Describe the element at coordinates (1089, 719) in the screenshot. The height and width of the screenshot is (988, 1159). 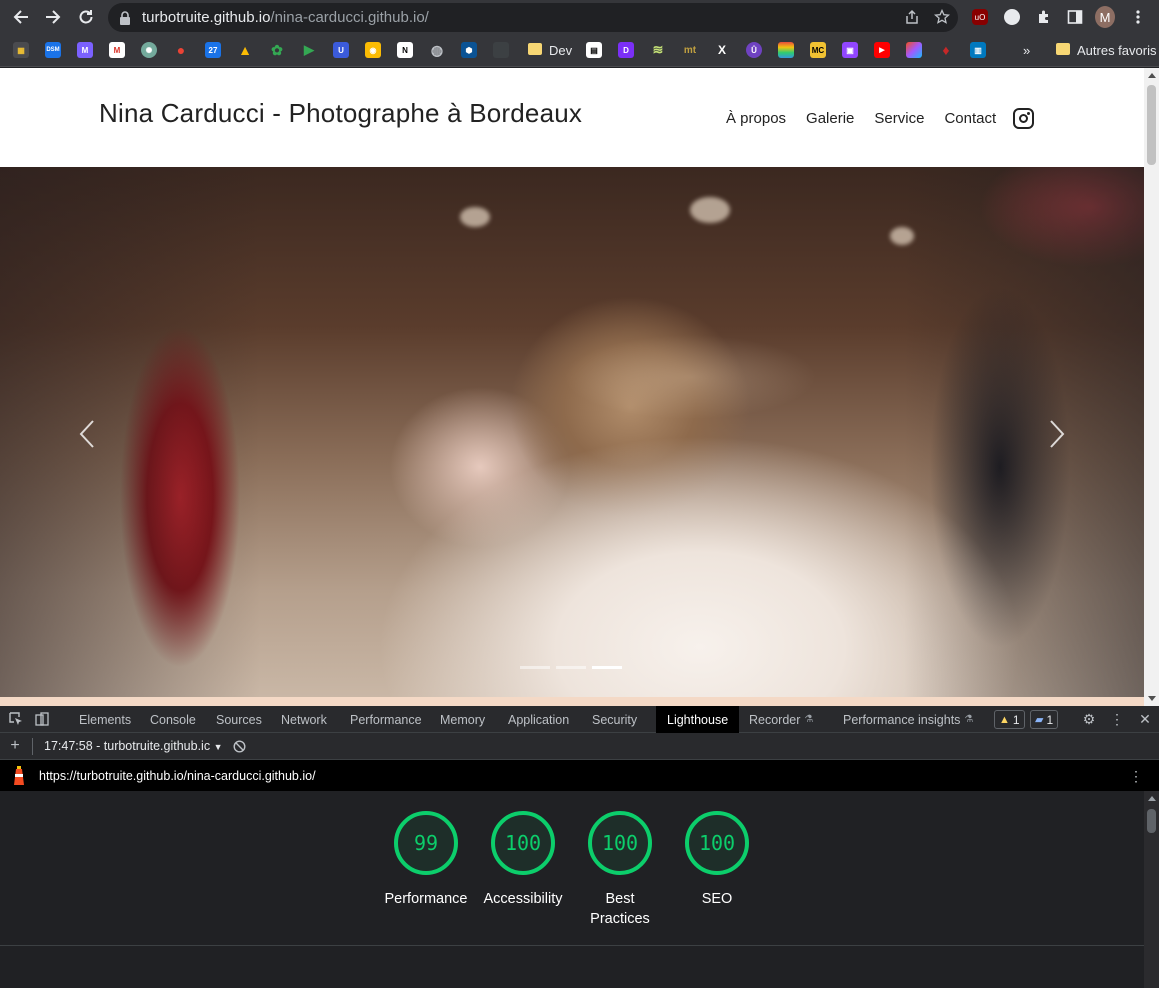
I see `settings-gear-icon: ⚙` at that location.